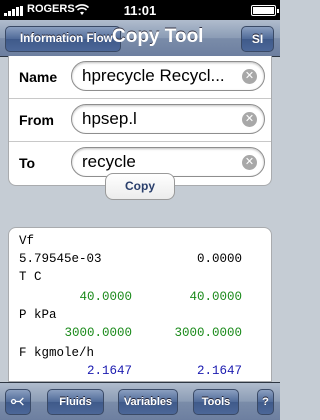  Describe the element at coordinates (249, 76) in the screenshot. I see `clear-name-icon: ✕` at that location.